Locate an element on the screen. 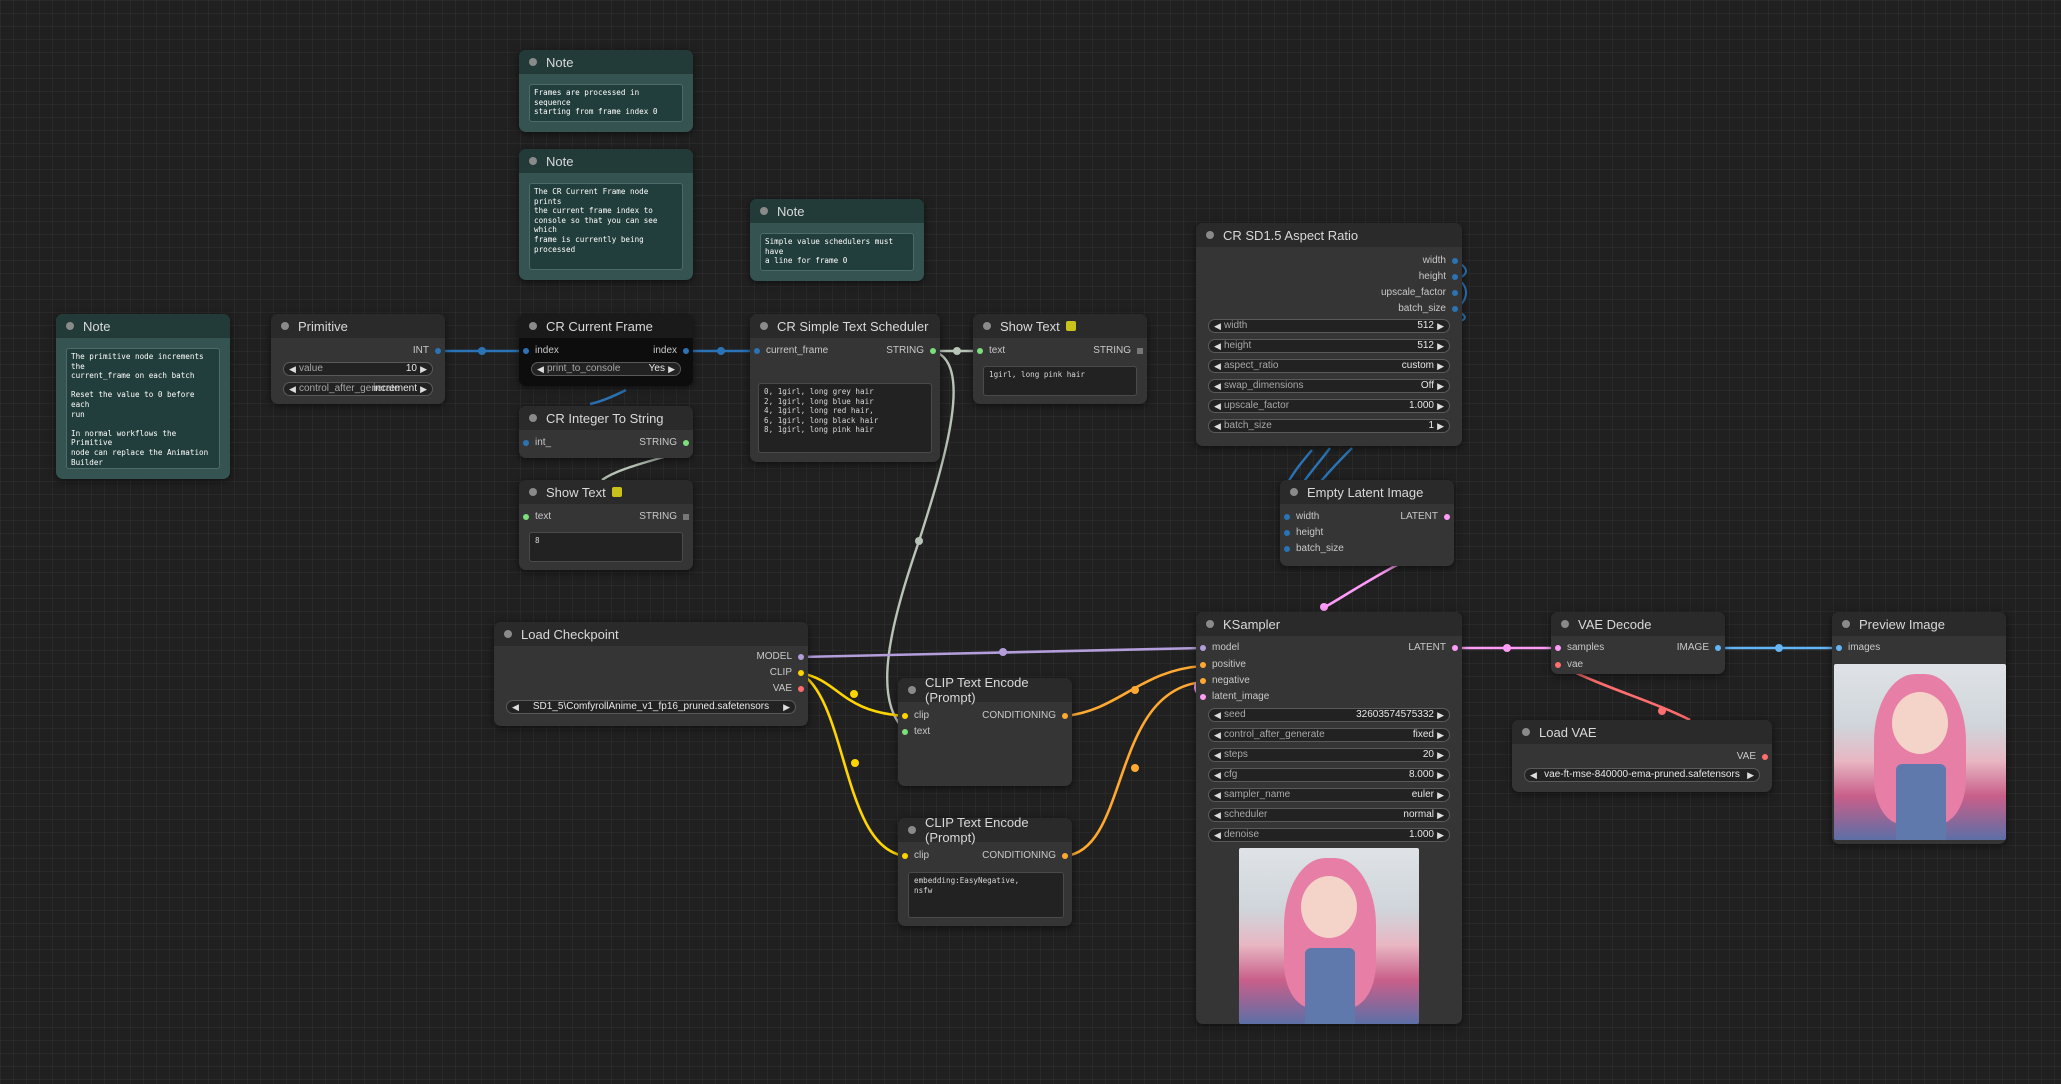  vae-decode-node: VAE Decode samples vae IMAGE is located at coordinates (1638, 643).